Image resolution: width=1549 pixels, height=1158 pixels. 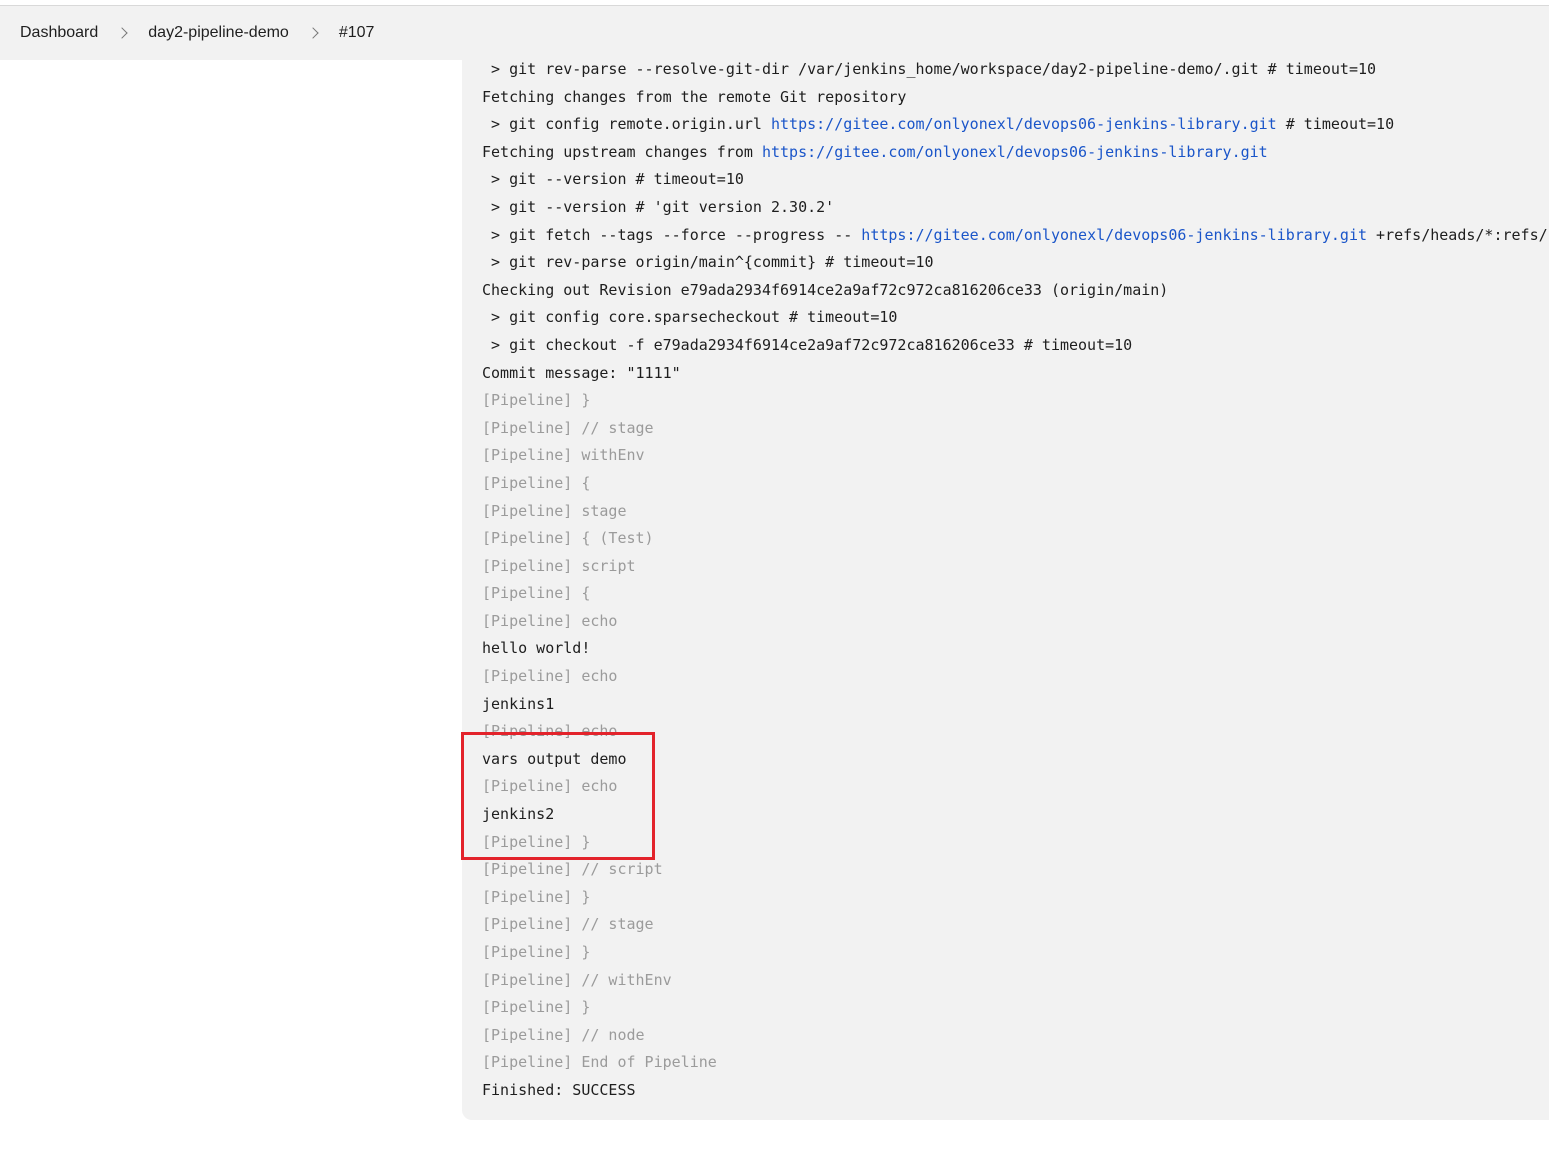 I want to click on console-text: [Pipeline] // node, so click(x=563, y=1034).